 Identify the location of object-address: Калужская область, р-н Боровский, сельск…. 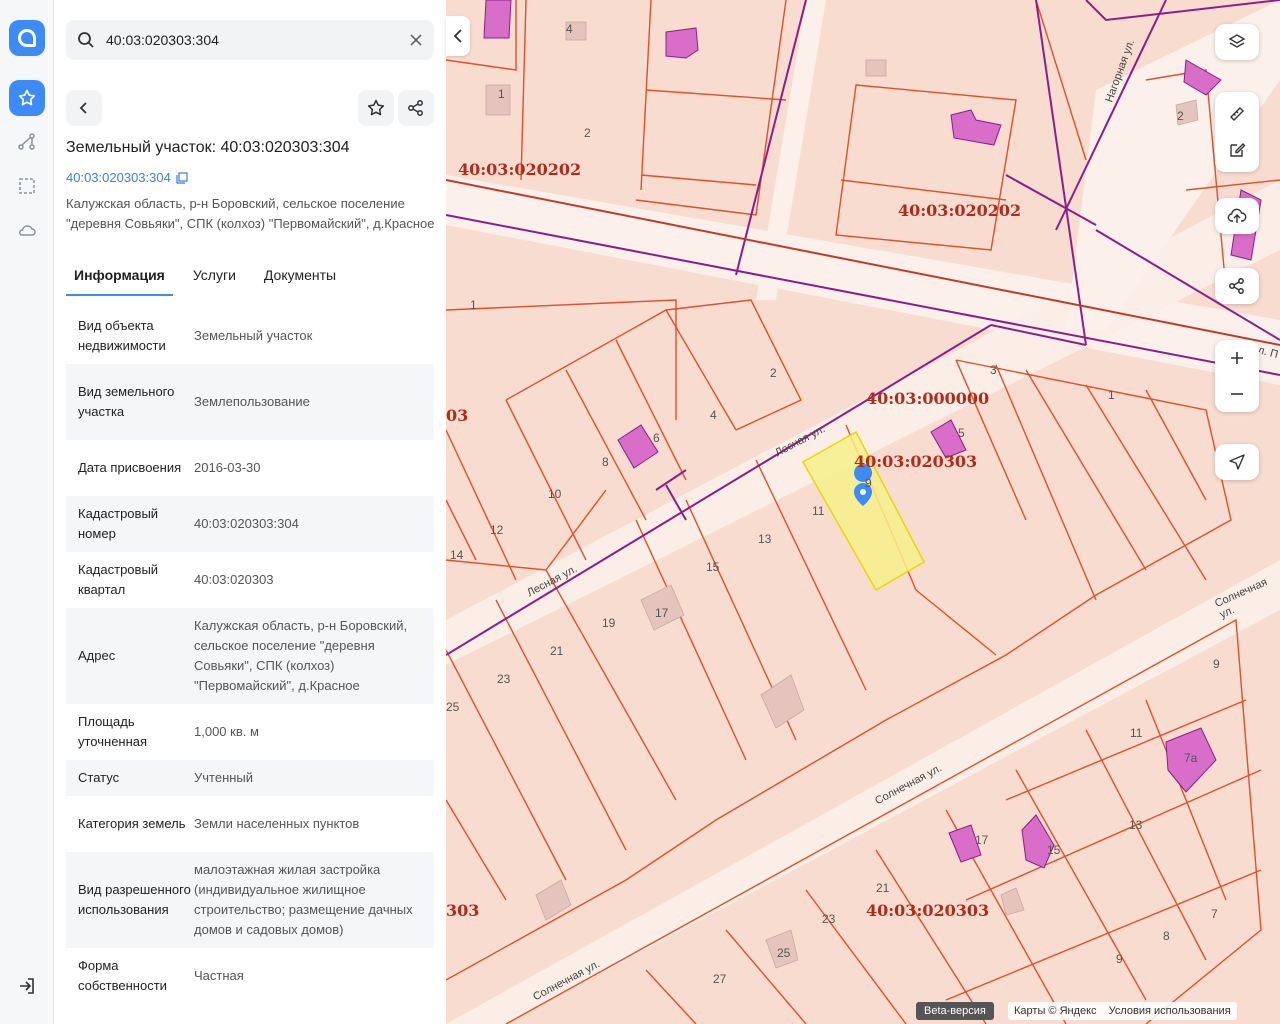
(250, 213).